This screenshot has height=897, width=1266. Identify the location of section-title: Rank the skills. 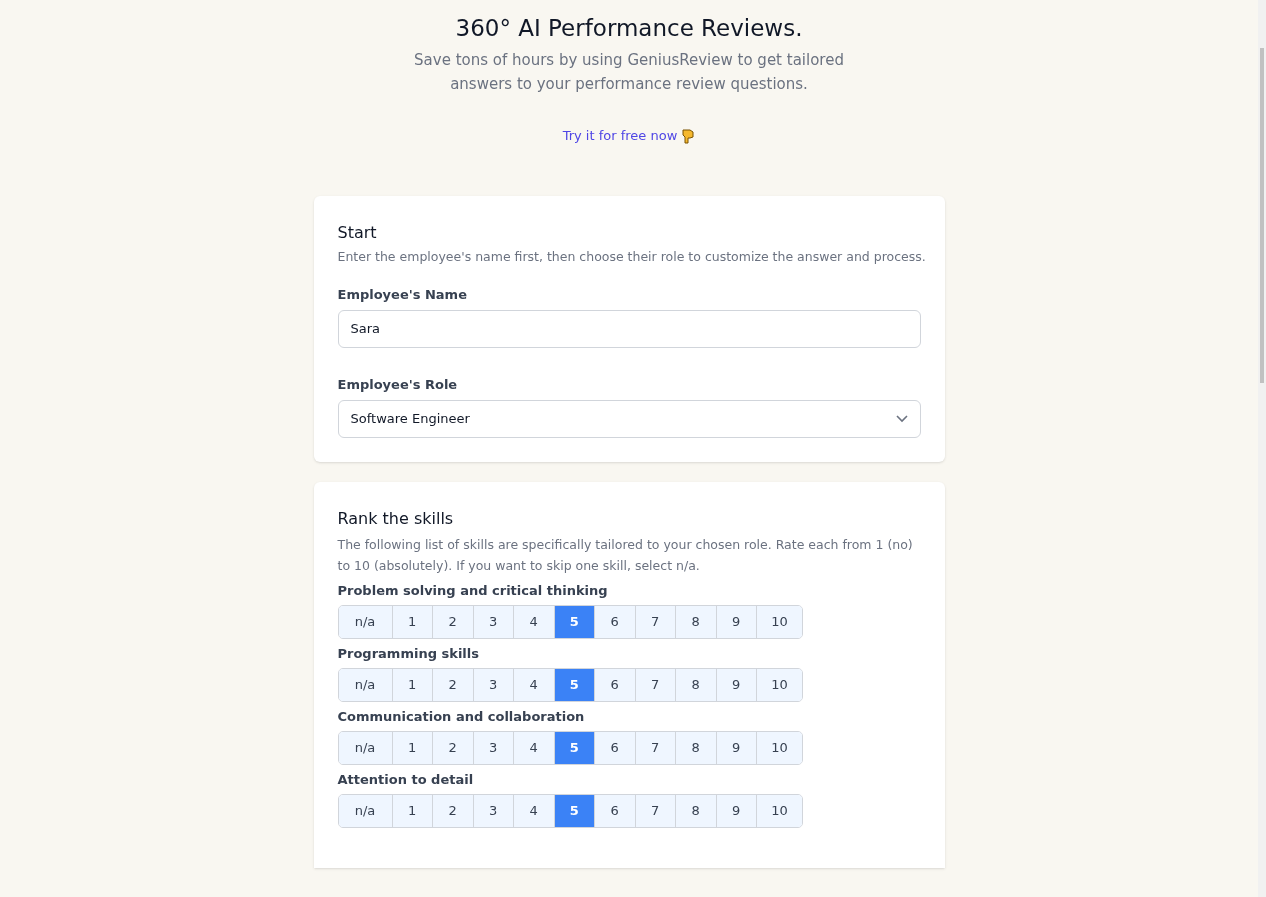
(396, 518).